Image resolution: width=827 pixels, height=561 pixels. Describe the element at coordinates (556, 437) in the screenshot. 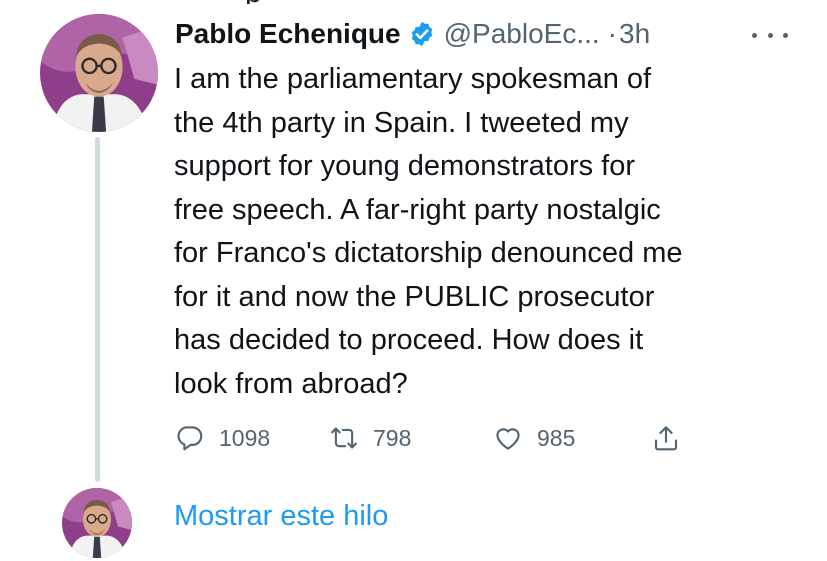

I see `like-count: 985` at that location.